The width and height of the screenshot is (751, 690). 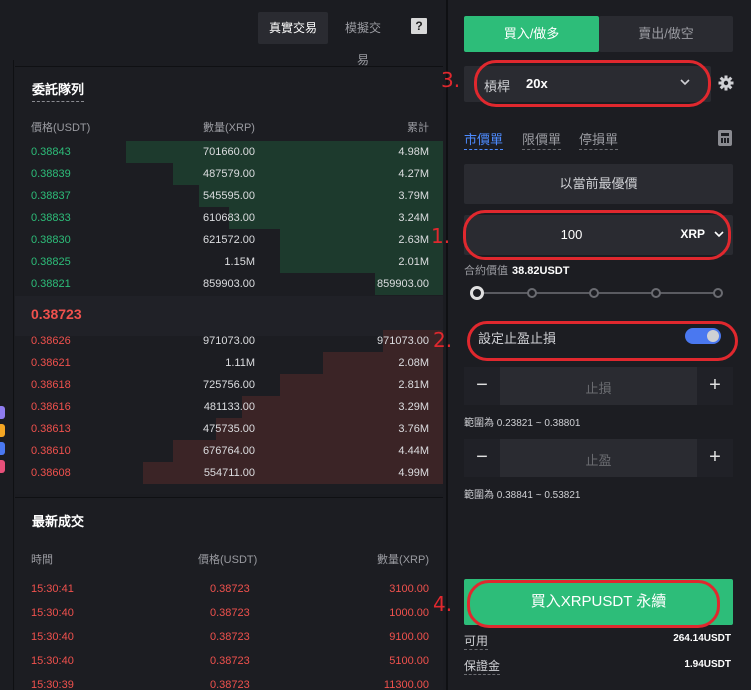 I want to click on row-price: 0.38830, so click(x=51, y=240).